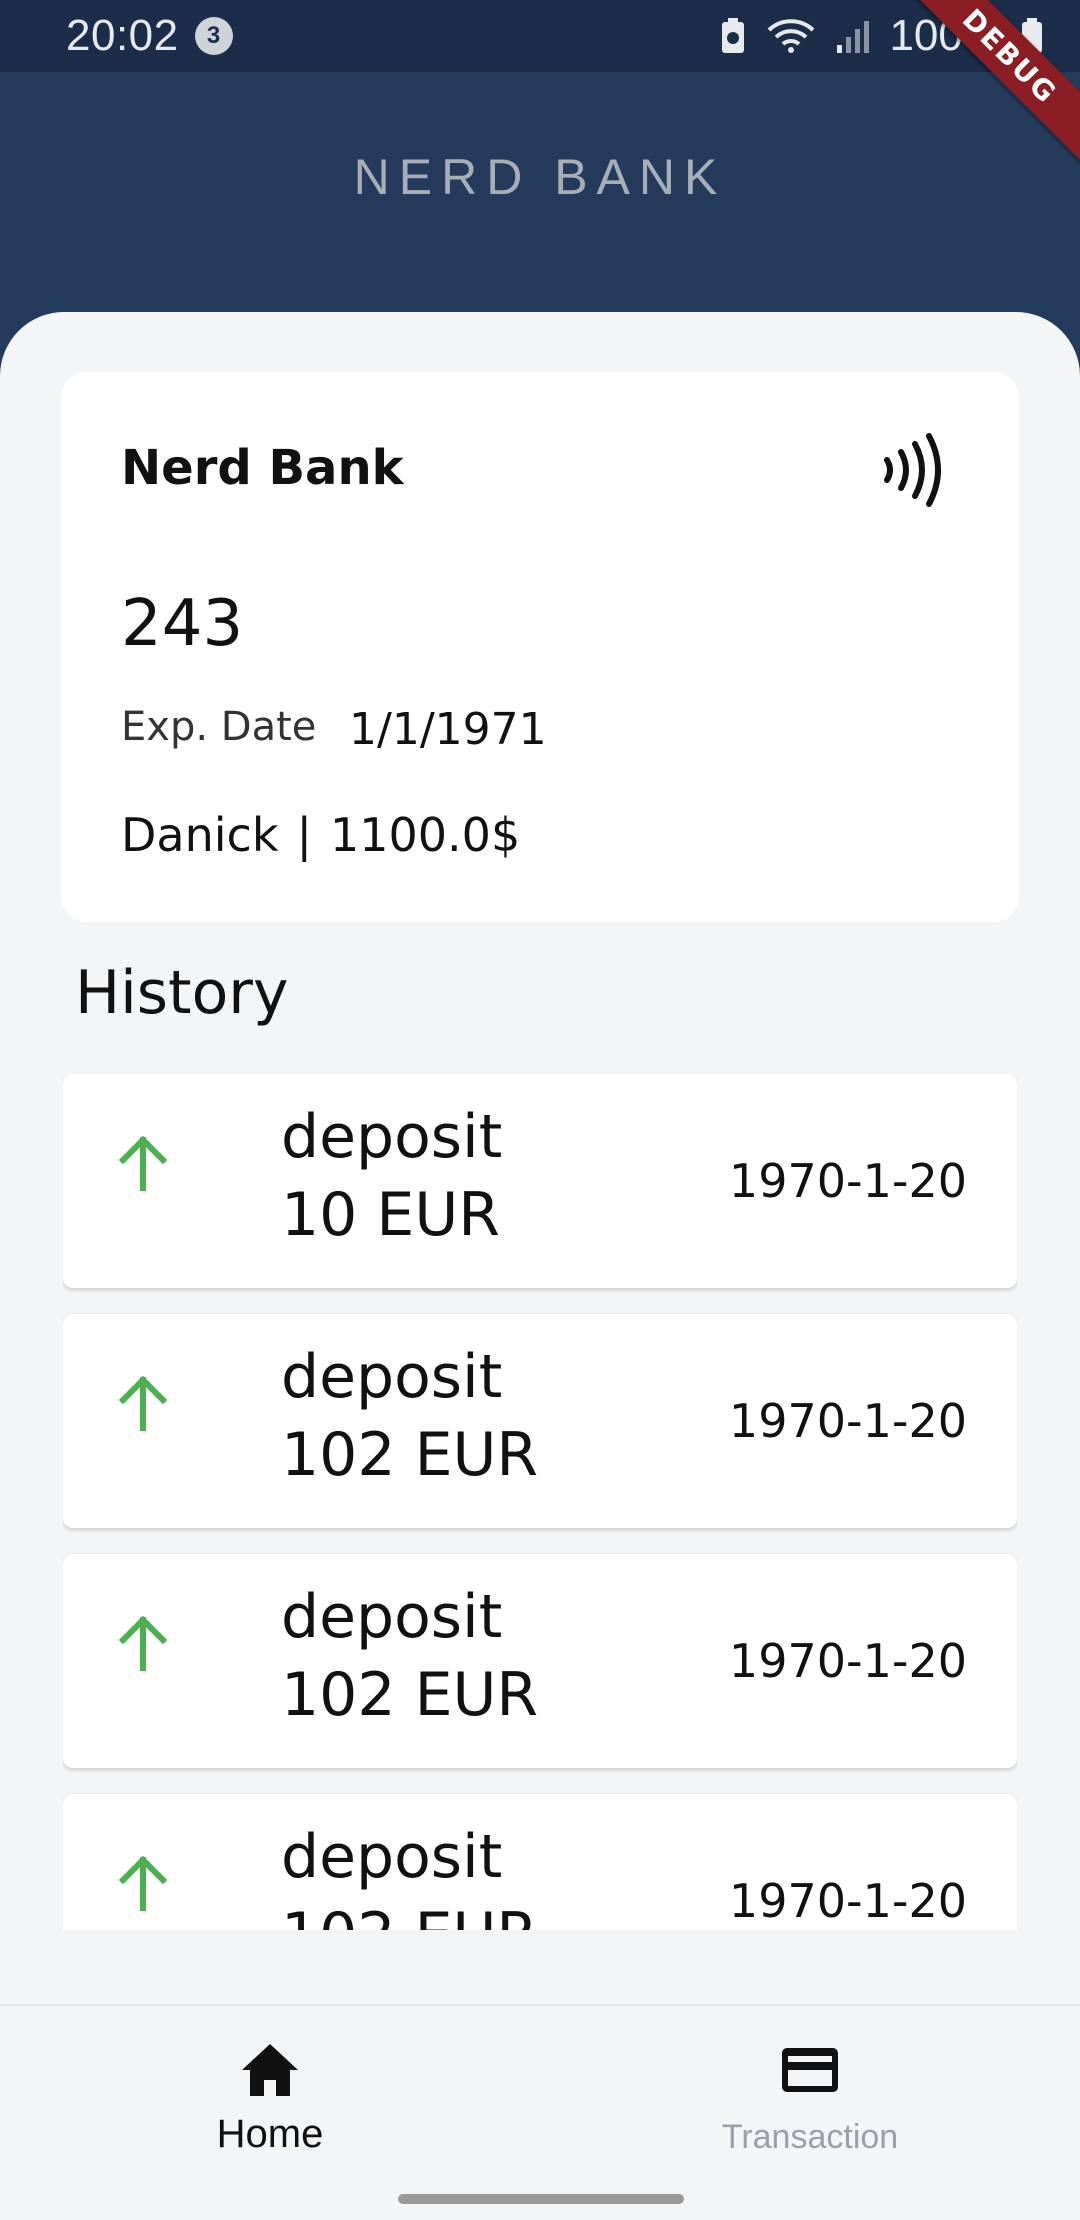 The width and height of the screenshot is (1080, 2220). I want to click on card-holder-name: Danick, so click(200, 835).